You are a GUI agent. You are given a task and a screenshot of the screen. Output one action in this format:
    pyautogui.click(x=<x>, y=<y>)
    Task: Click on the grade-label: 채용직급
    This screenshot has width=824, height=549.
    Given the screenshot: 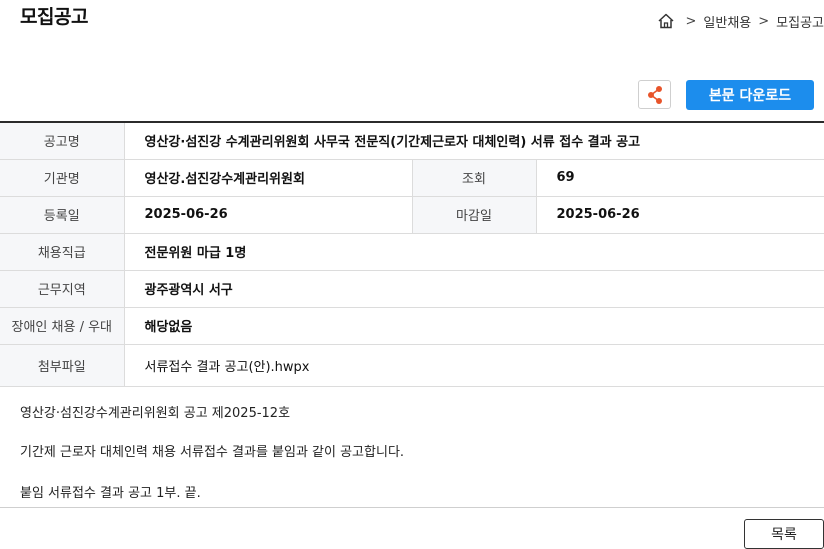 What is the action you would take?
    pyautogui.click(x=62, y=252)
    